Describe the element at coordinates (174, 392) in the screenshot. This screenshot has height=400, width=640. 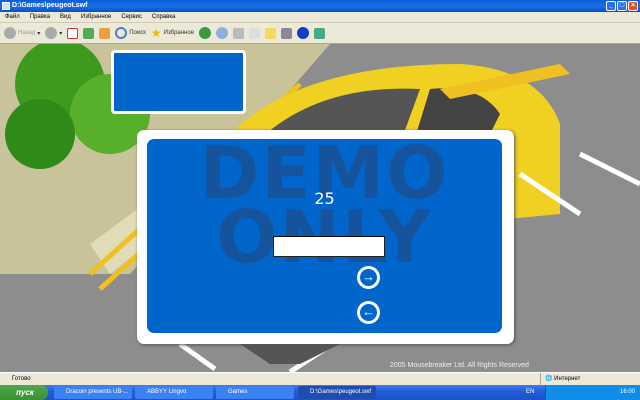
I see `task-abbyy-lingvo: ABBYY Lingvo` at that location.